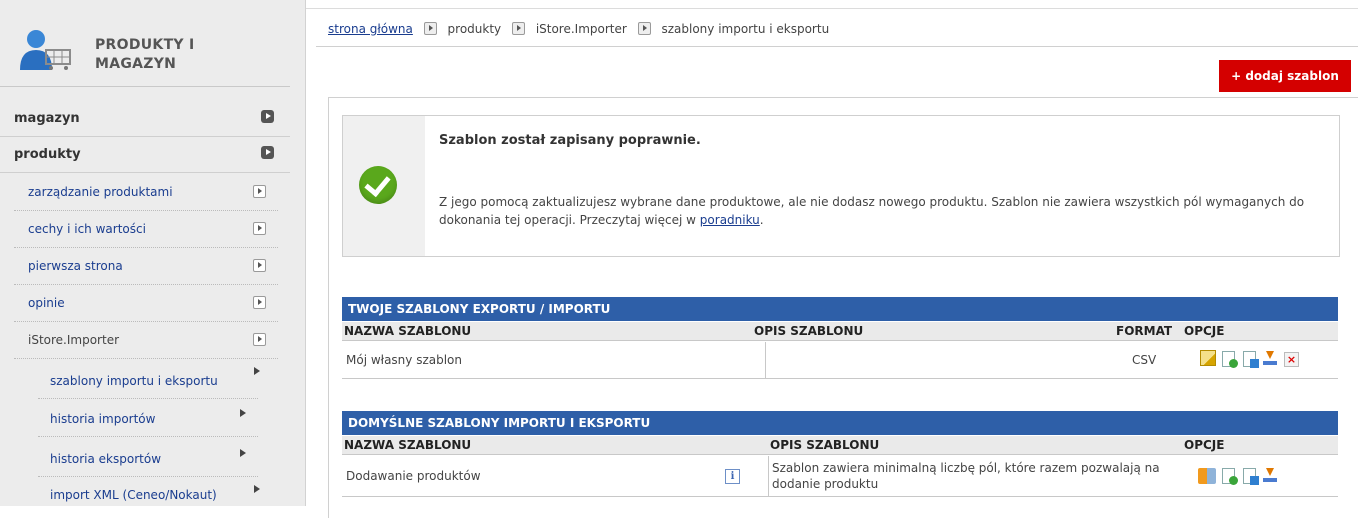 This screenshot has width=1358, height=518. I want to click on default-templates-columns: NAZWA SZABLONU OPIS SZABLONU OPCJE, so click(840, 445).